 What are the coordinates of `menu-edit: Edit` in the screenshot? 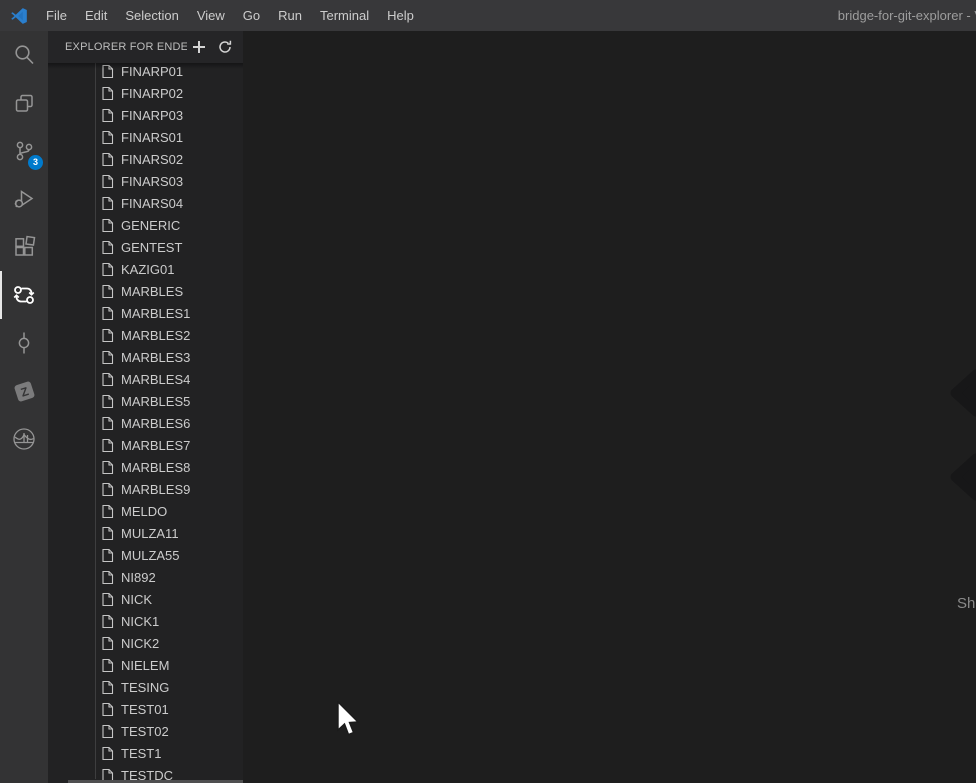 It's located at (96, 15).